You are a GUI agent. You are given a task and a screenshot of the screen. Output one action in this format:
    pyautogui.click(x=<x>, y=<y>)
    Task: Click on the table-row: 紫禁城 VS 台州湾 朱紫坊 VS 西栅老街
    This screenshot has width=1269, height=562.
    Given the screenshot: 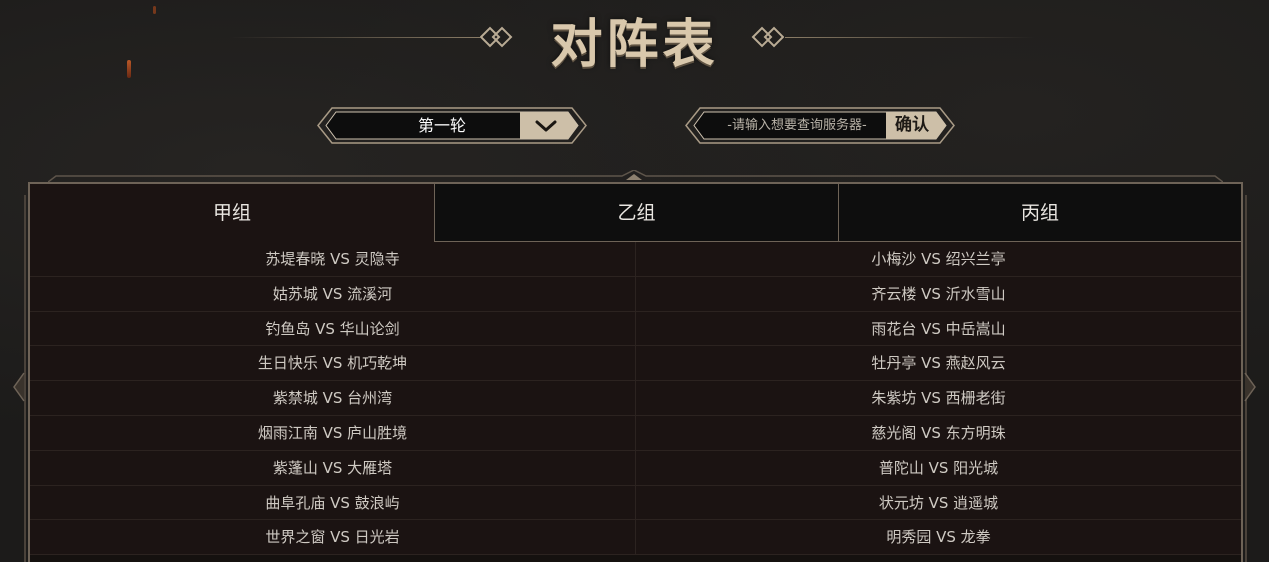 What is the action you would take?
    pyautogui.click(x=635, y=398)
    